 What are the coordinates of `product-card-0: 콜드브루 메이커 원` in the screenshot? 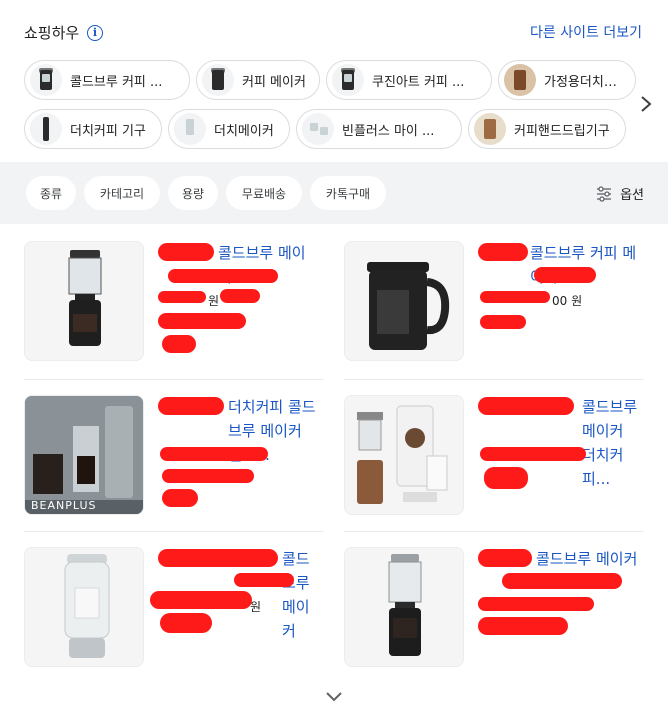 It's located at (174, 301).